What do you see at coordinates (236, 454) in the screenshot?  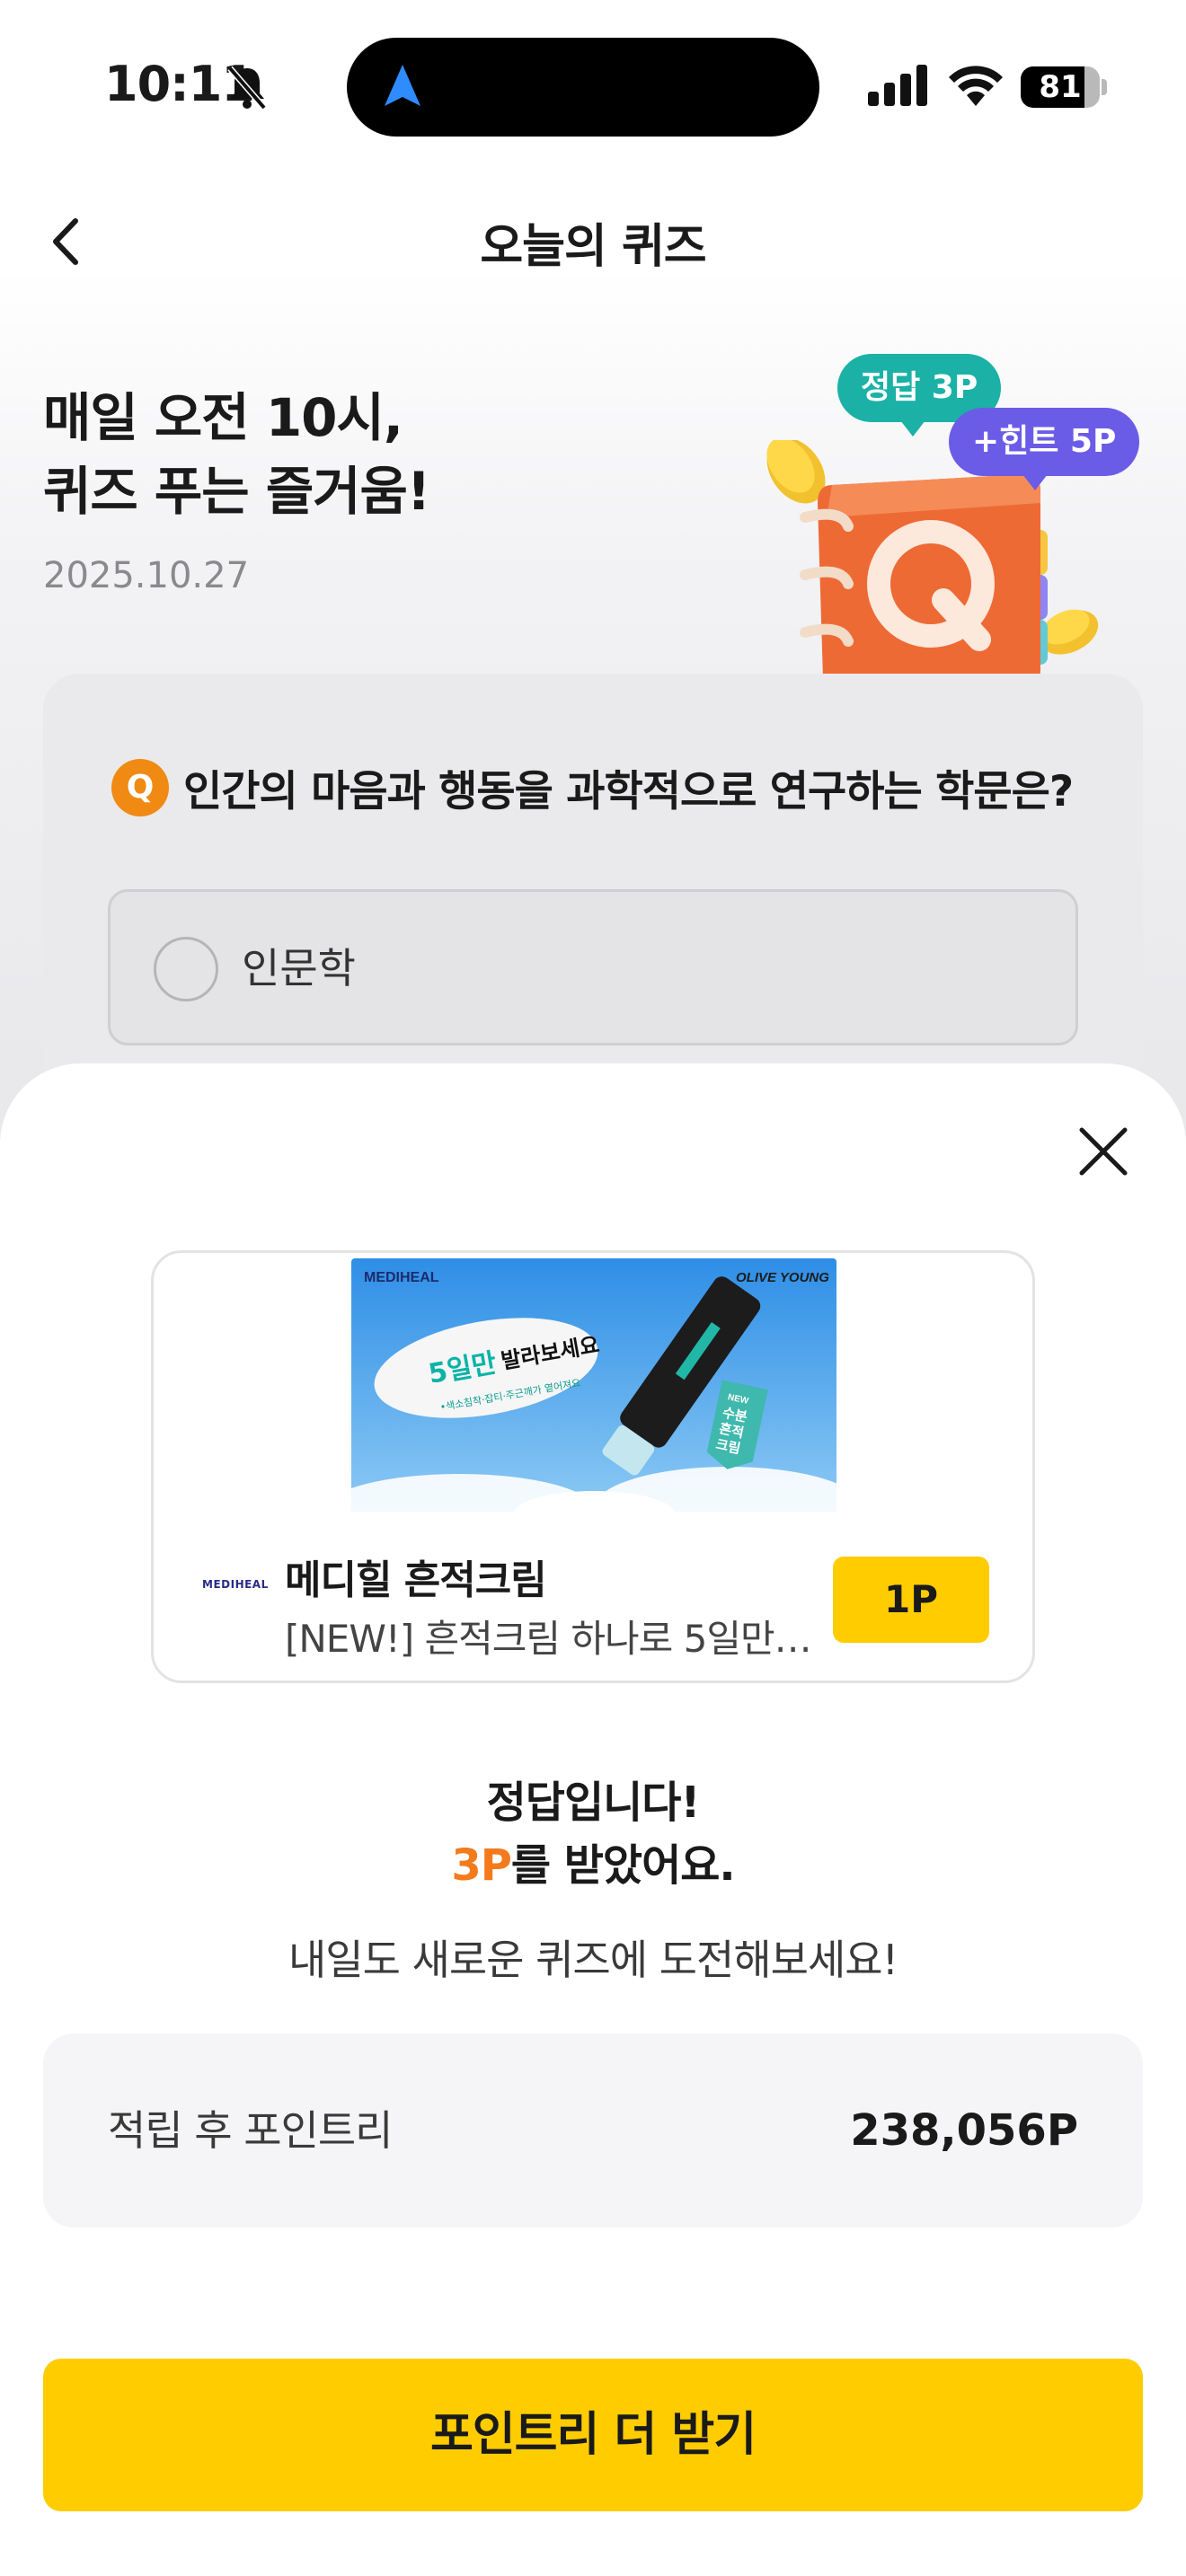 I see `hero-title: 매일 오전 10시, 퀴즈 푸는 즐거움!` at bounding box center [236, 454].